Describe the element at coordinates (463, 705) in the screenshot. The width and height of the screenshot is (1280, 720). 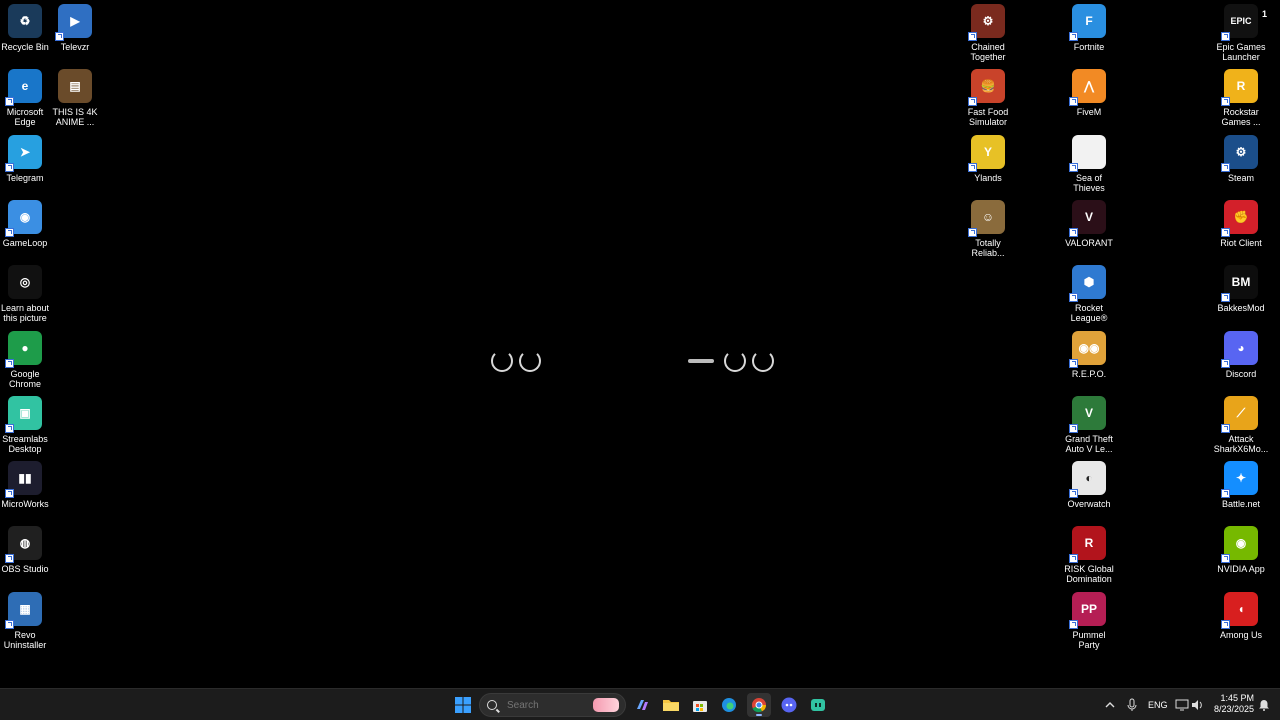
I see `start-button` at that location.